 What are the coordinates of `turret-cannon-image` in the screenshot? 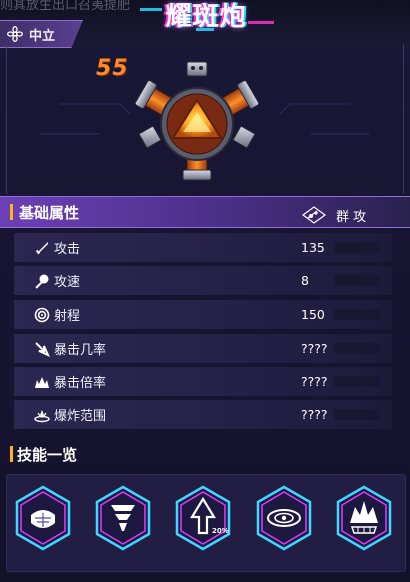 It's located at (197, 121).